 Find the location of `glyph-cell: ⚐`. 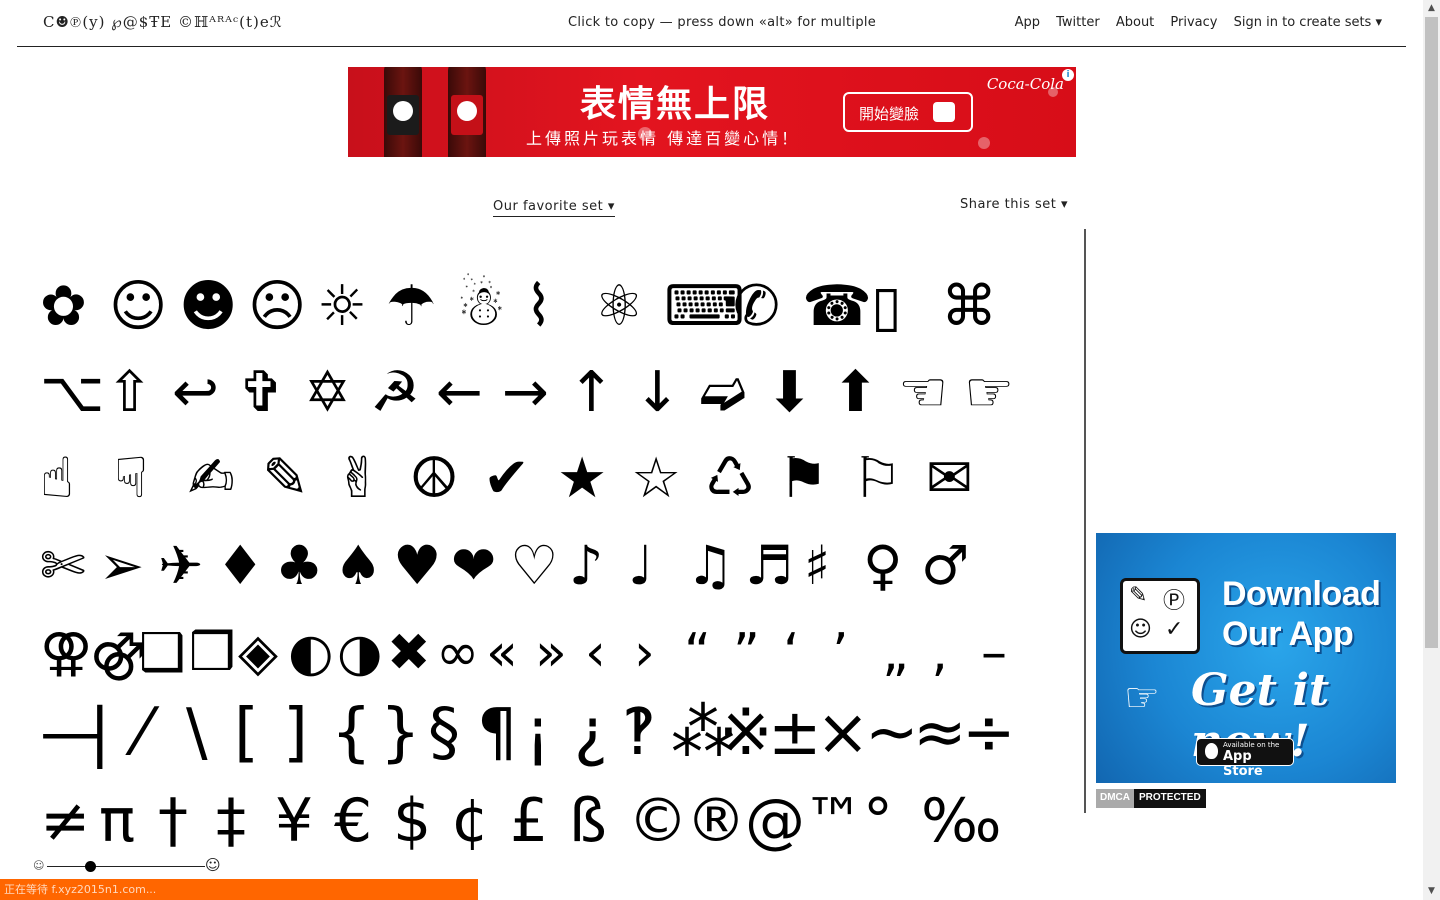

glyph-cell: ⚐ is located at coordinates (877, 479).